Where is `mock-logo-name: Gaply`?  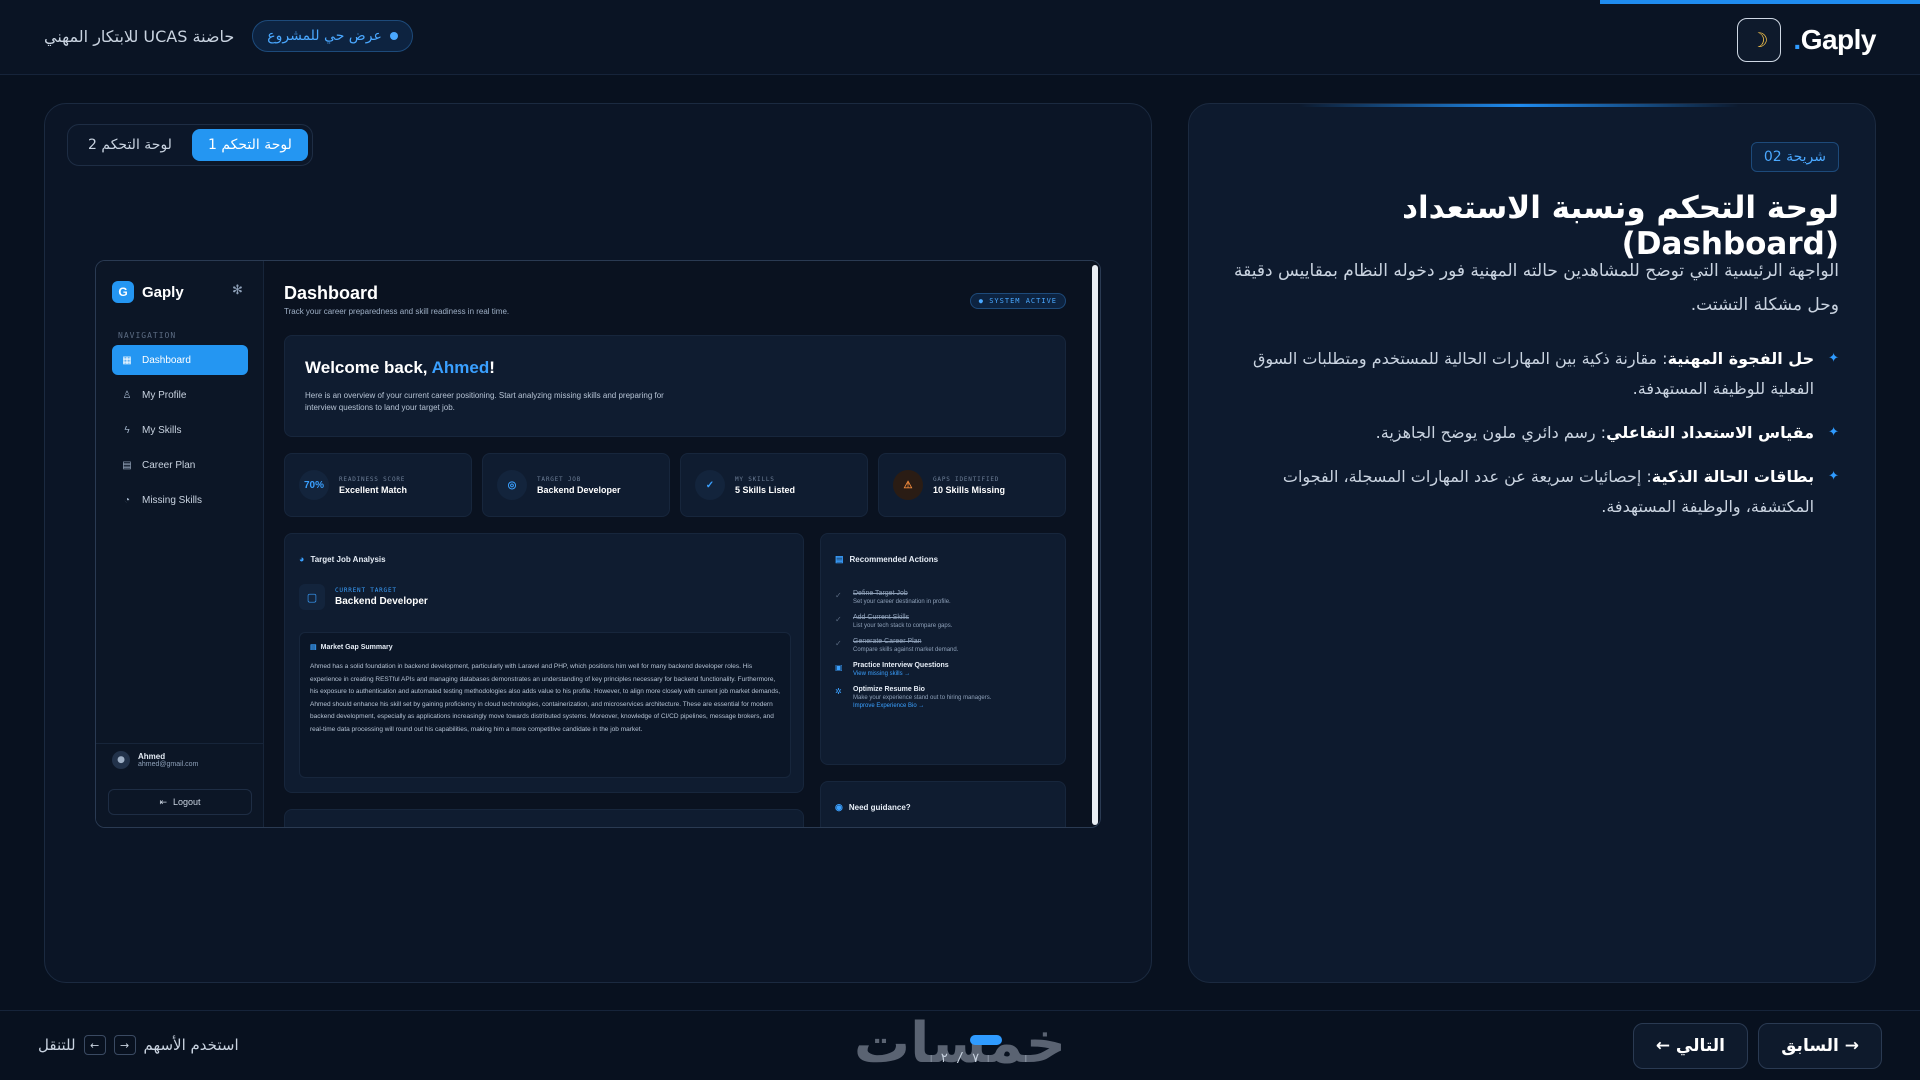
mock-logo-name: Gaply is located at coordinates (163, 292).